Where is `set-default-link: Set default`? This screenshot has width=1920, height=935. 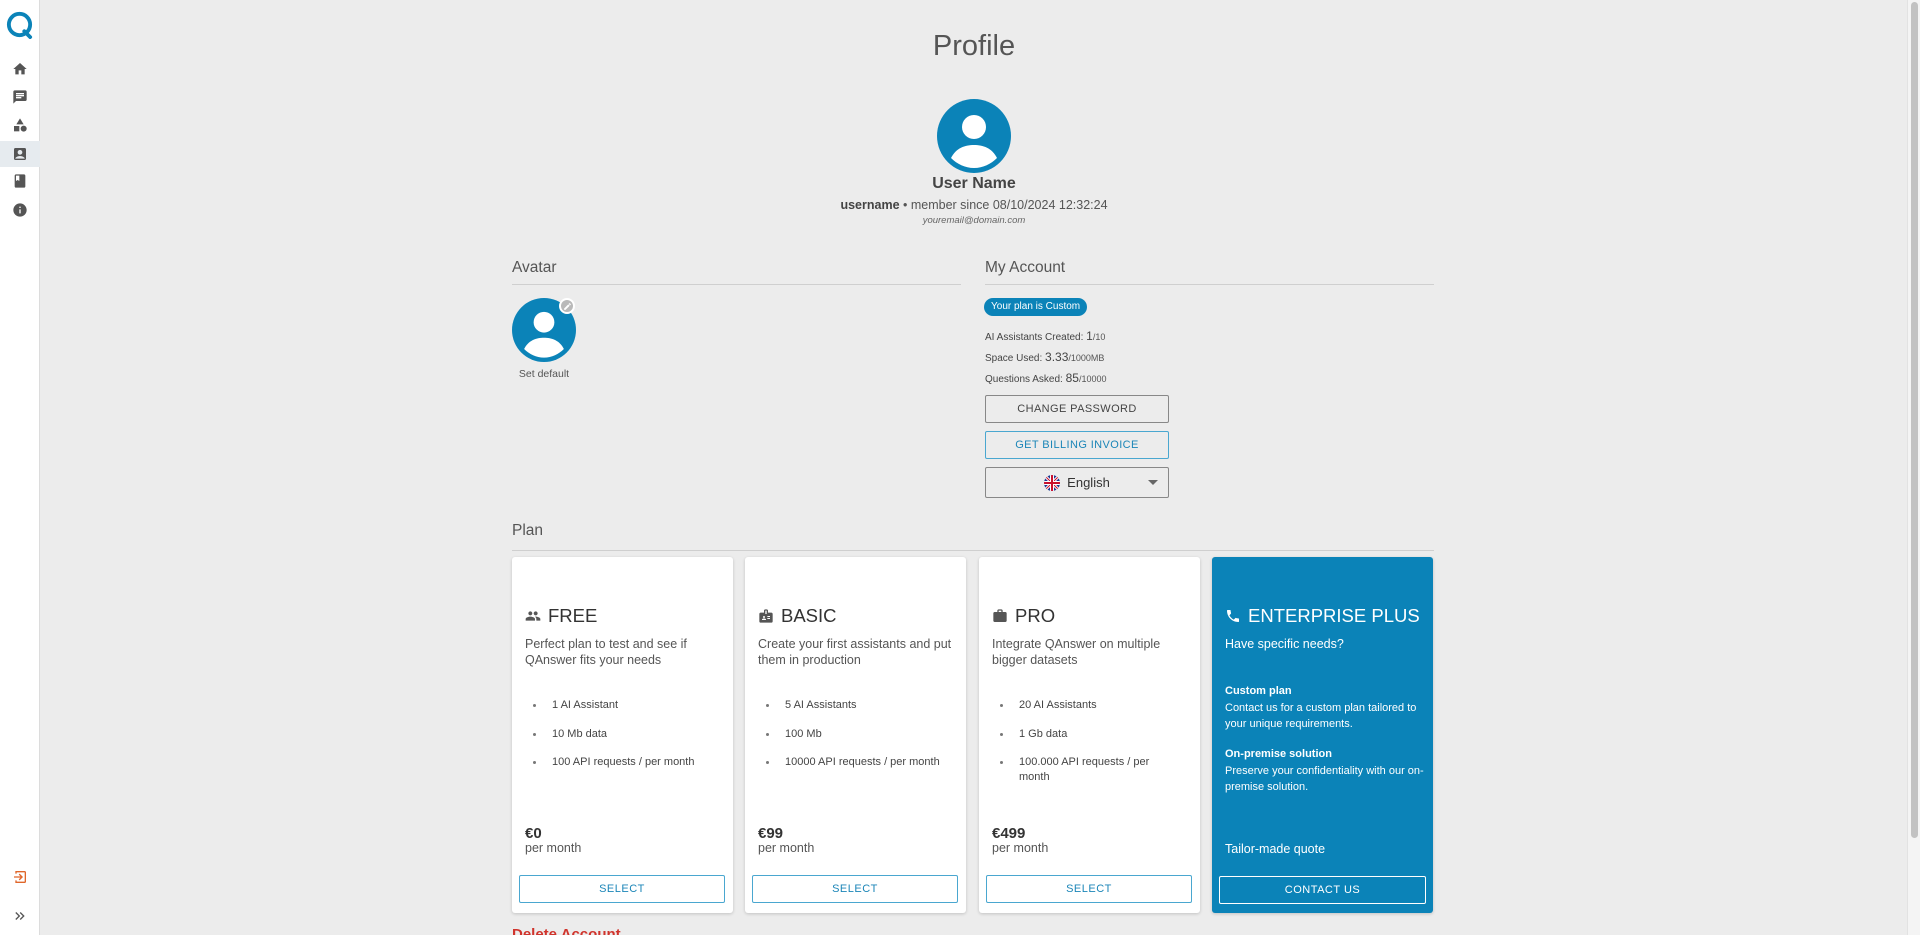
set-default-link: Set default is located at coordinates (544, 374).